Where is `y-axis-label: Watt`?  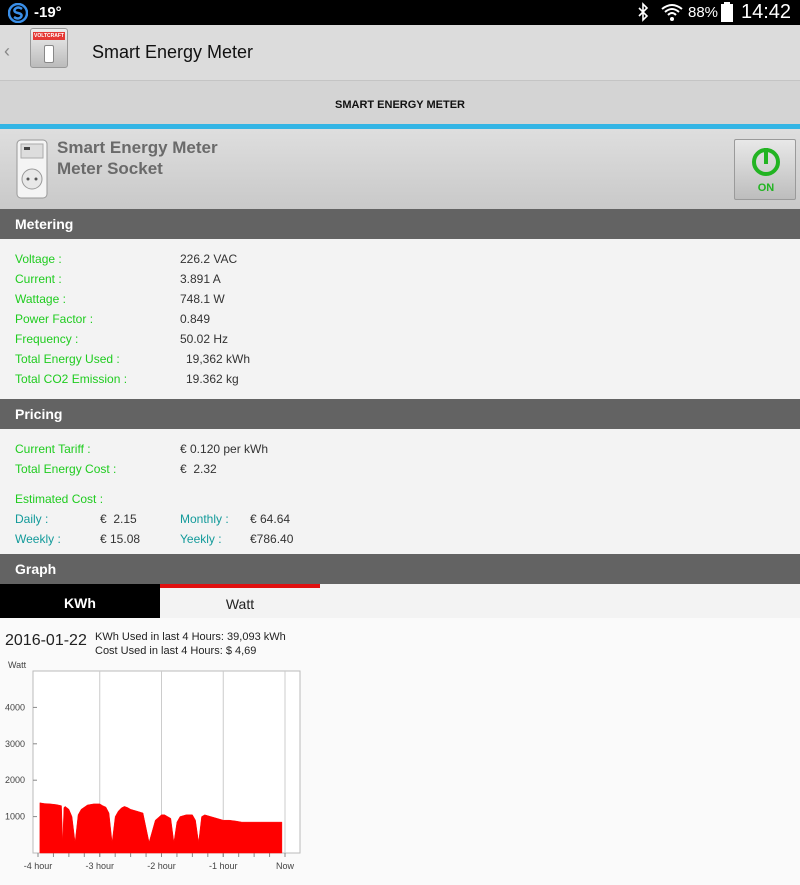 y-axis-label: Watt is located at coordinates (17, 665).